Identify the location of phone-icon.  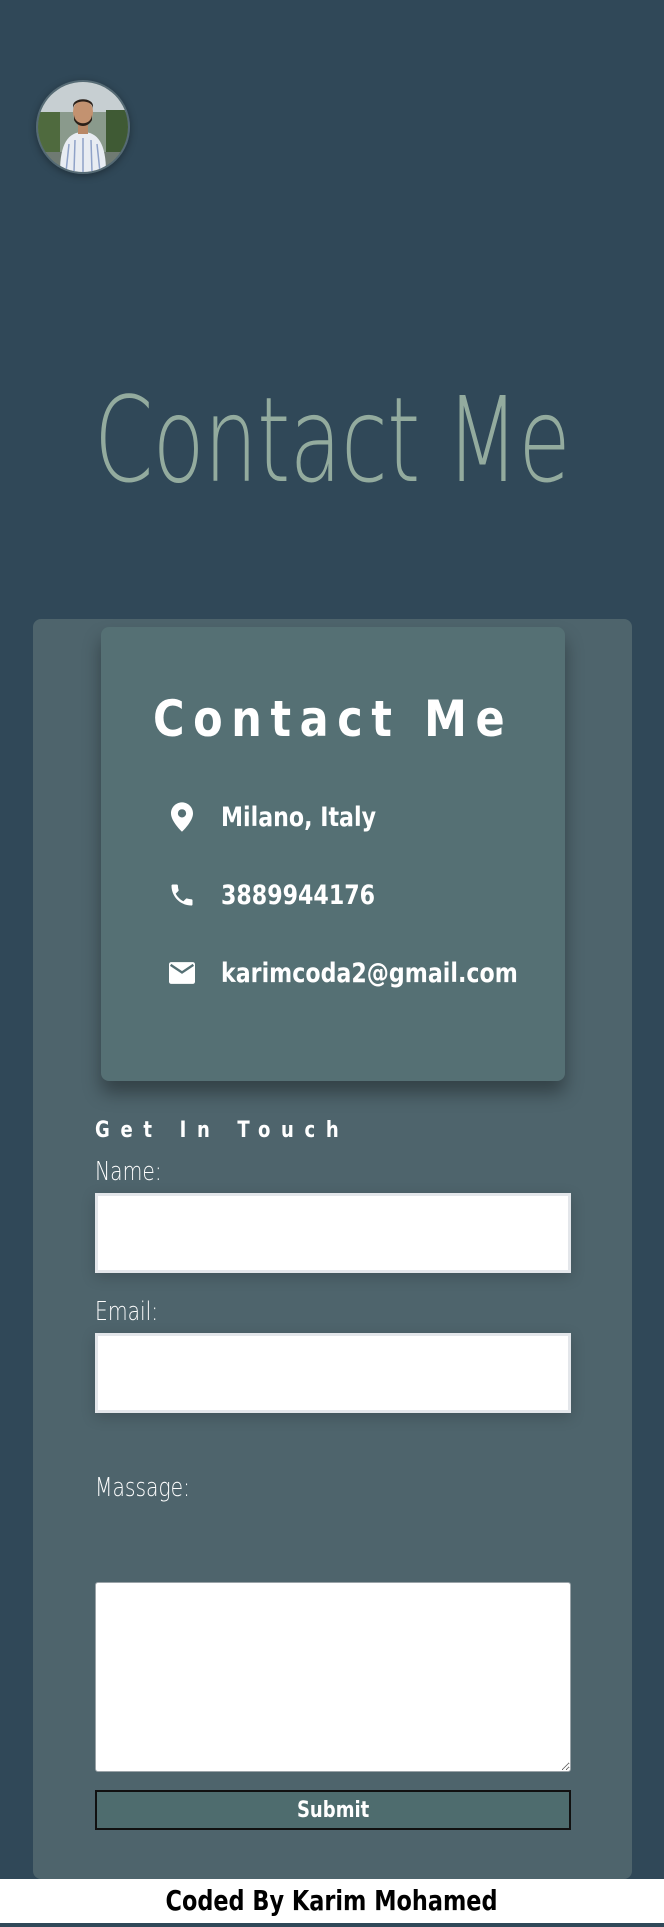
(182, 895).